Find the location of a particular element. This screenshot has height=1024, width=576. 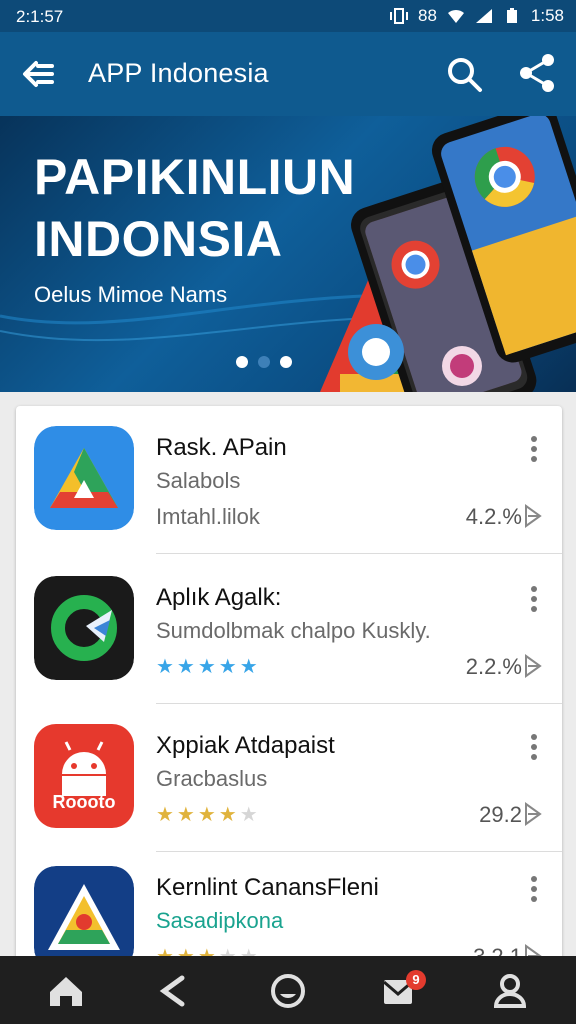

notification-badge: 9 is located at coordinates (416, 980).